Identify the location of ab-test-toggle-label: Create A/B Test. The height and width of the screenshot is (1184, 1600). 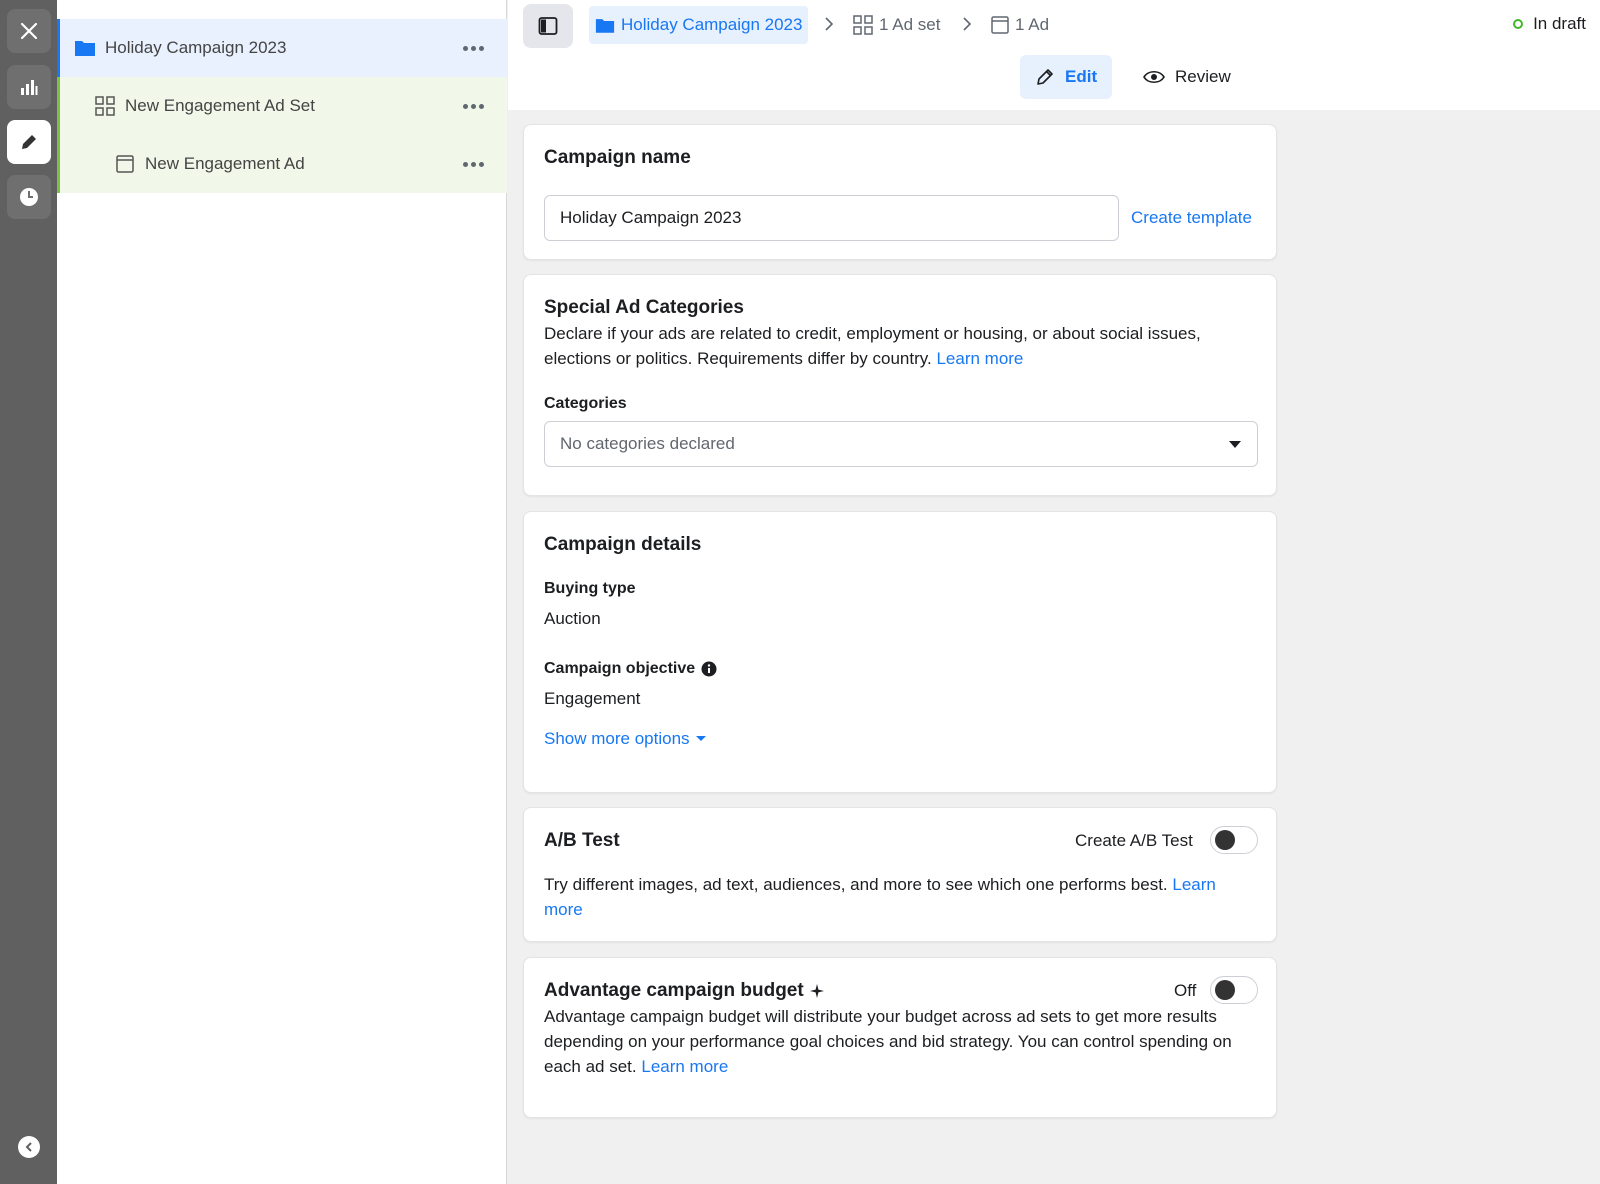
(1134, 840).